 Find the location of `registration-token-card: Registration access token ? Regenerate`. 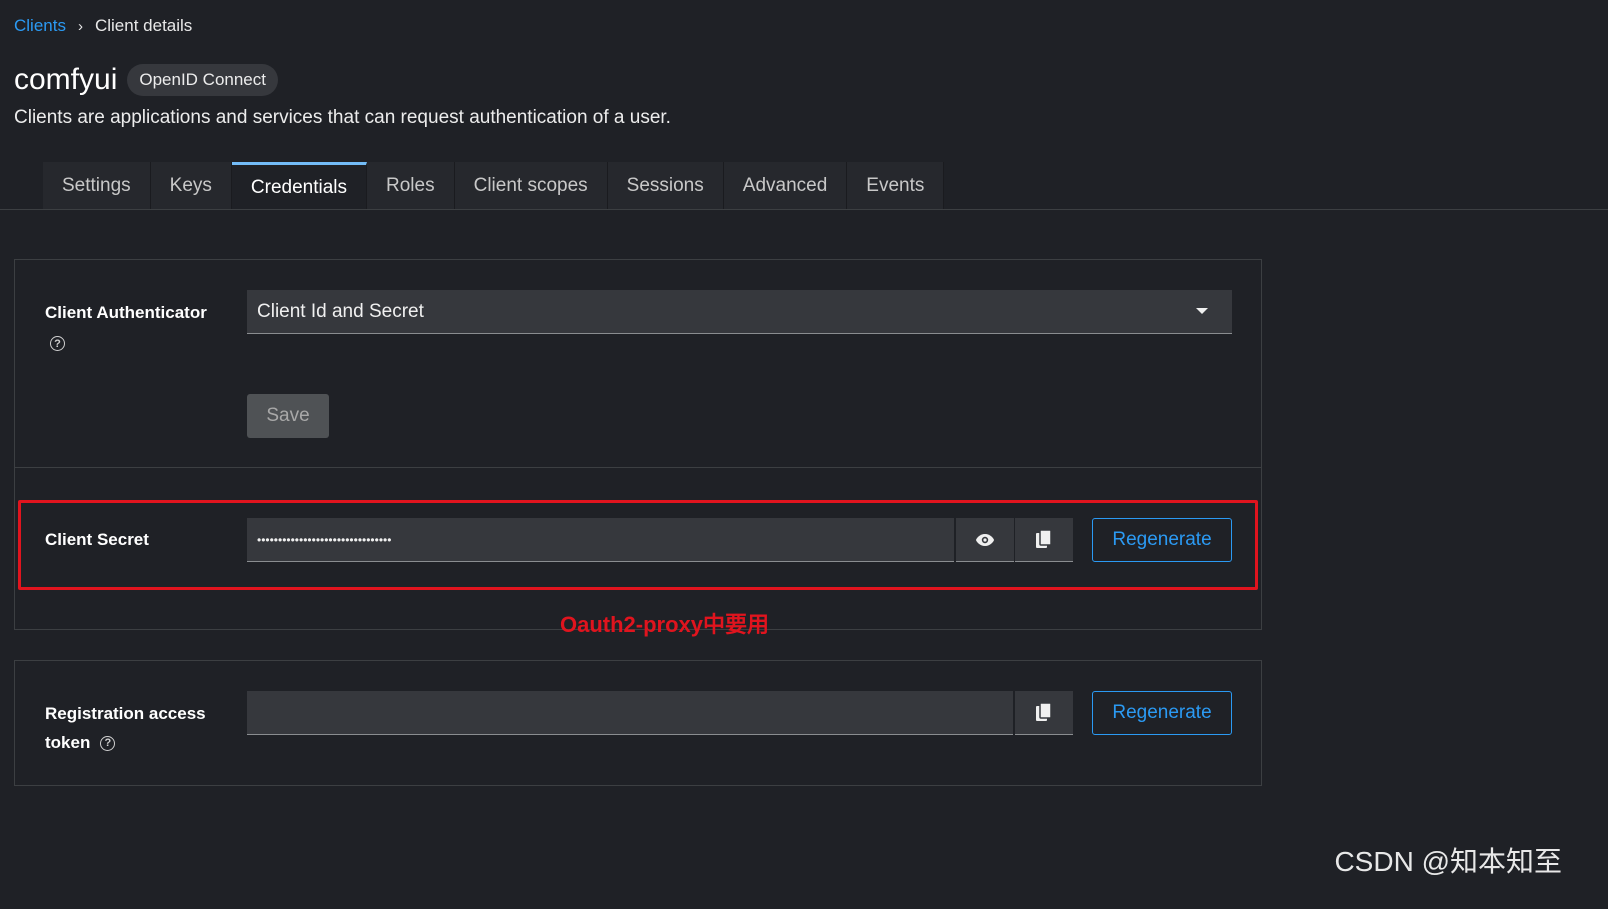

registration-token-card: Registration access token ? Regenerate is located at coordinates (638, 723).